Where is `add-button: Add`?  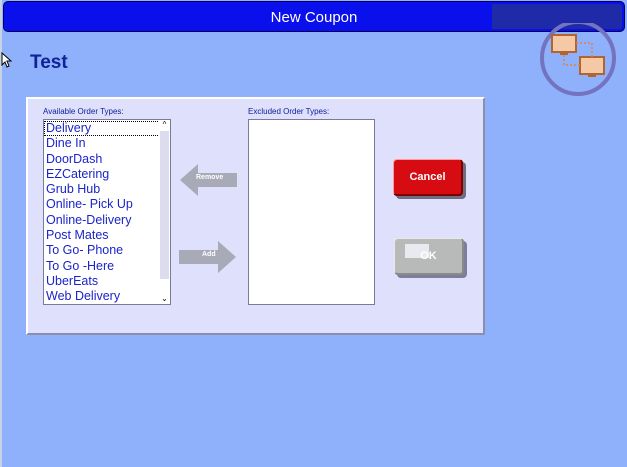 add-button: Add is located at coordinates (208, 257).